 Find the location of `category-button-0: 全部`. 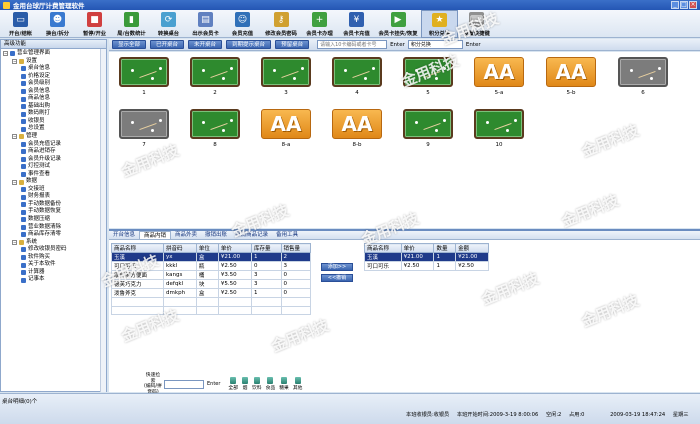

category-button-0: 全部 is located at coordinates (233, 384).